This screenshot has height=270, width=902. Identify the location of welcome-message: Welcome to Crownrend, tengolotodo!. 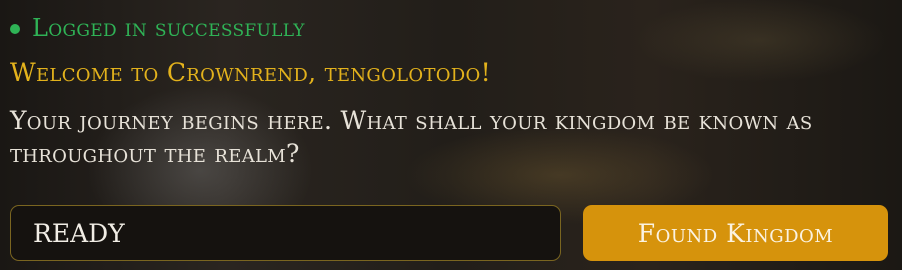
(250, 72).